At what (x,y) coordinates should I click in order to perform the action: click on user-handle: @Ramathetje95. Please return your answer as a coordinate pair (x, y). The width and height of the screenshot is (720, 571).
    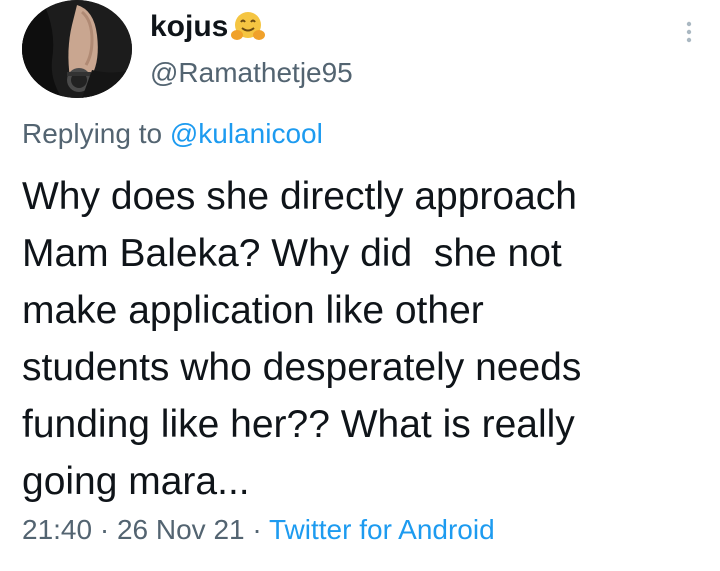
    Looking at the image, I should click on (251, 73).